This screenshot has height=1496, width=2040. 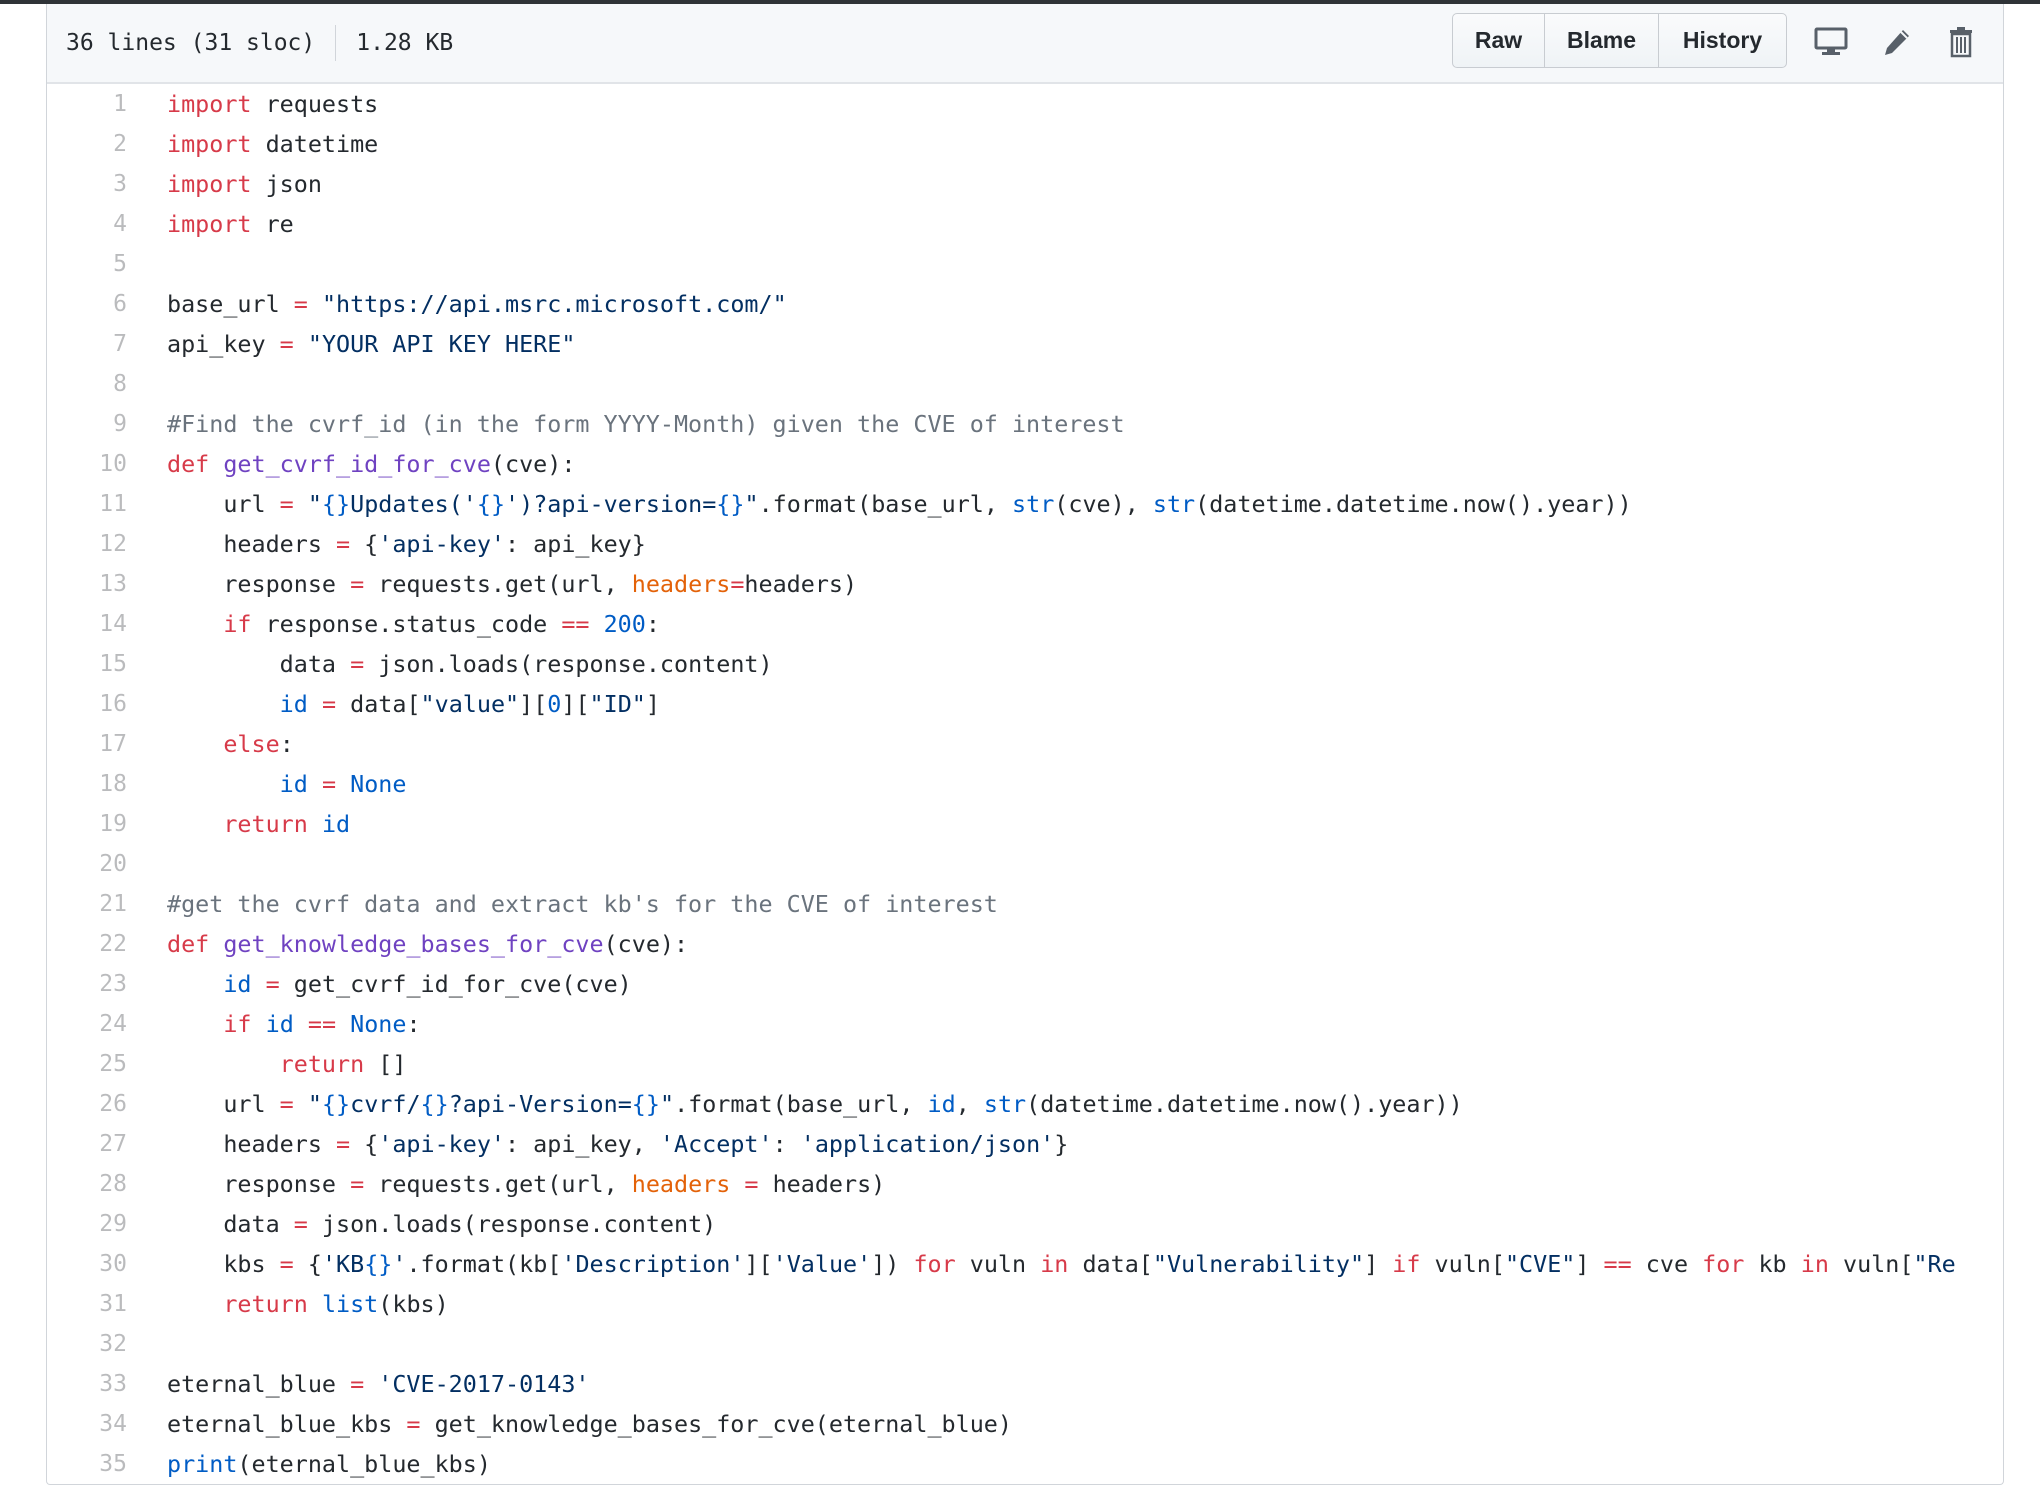 I want to click on line-number: 25, so click(x=87, y=1064).